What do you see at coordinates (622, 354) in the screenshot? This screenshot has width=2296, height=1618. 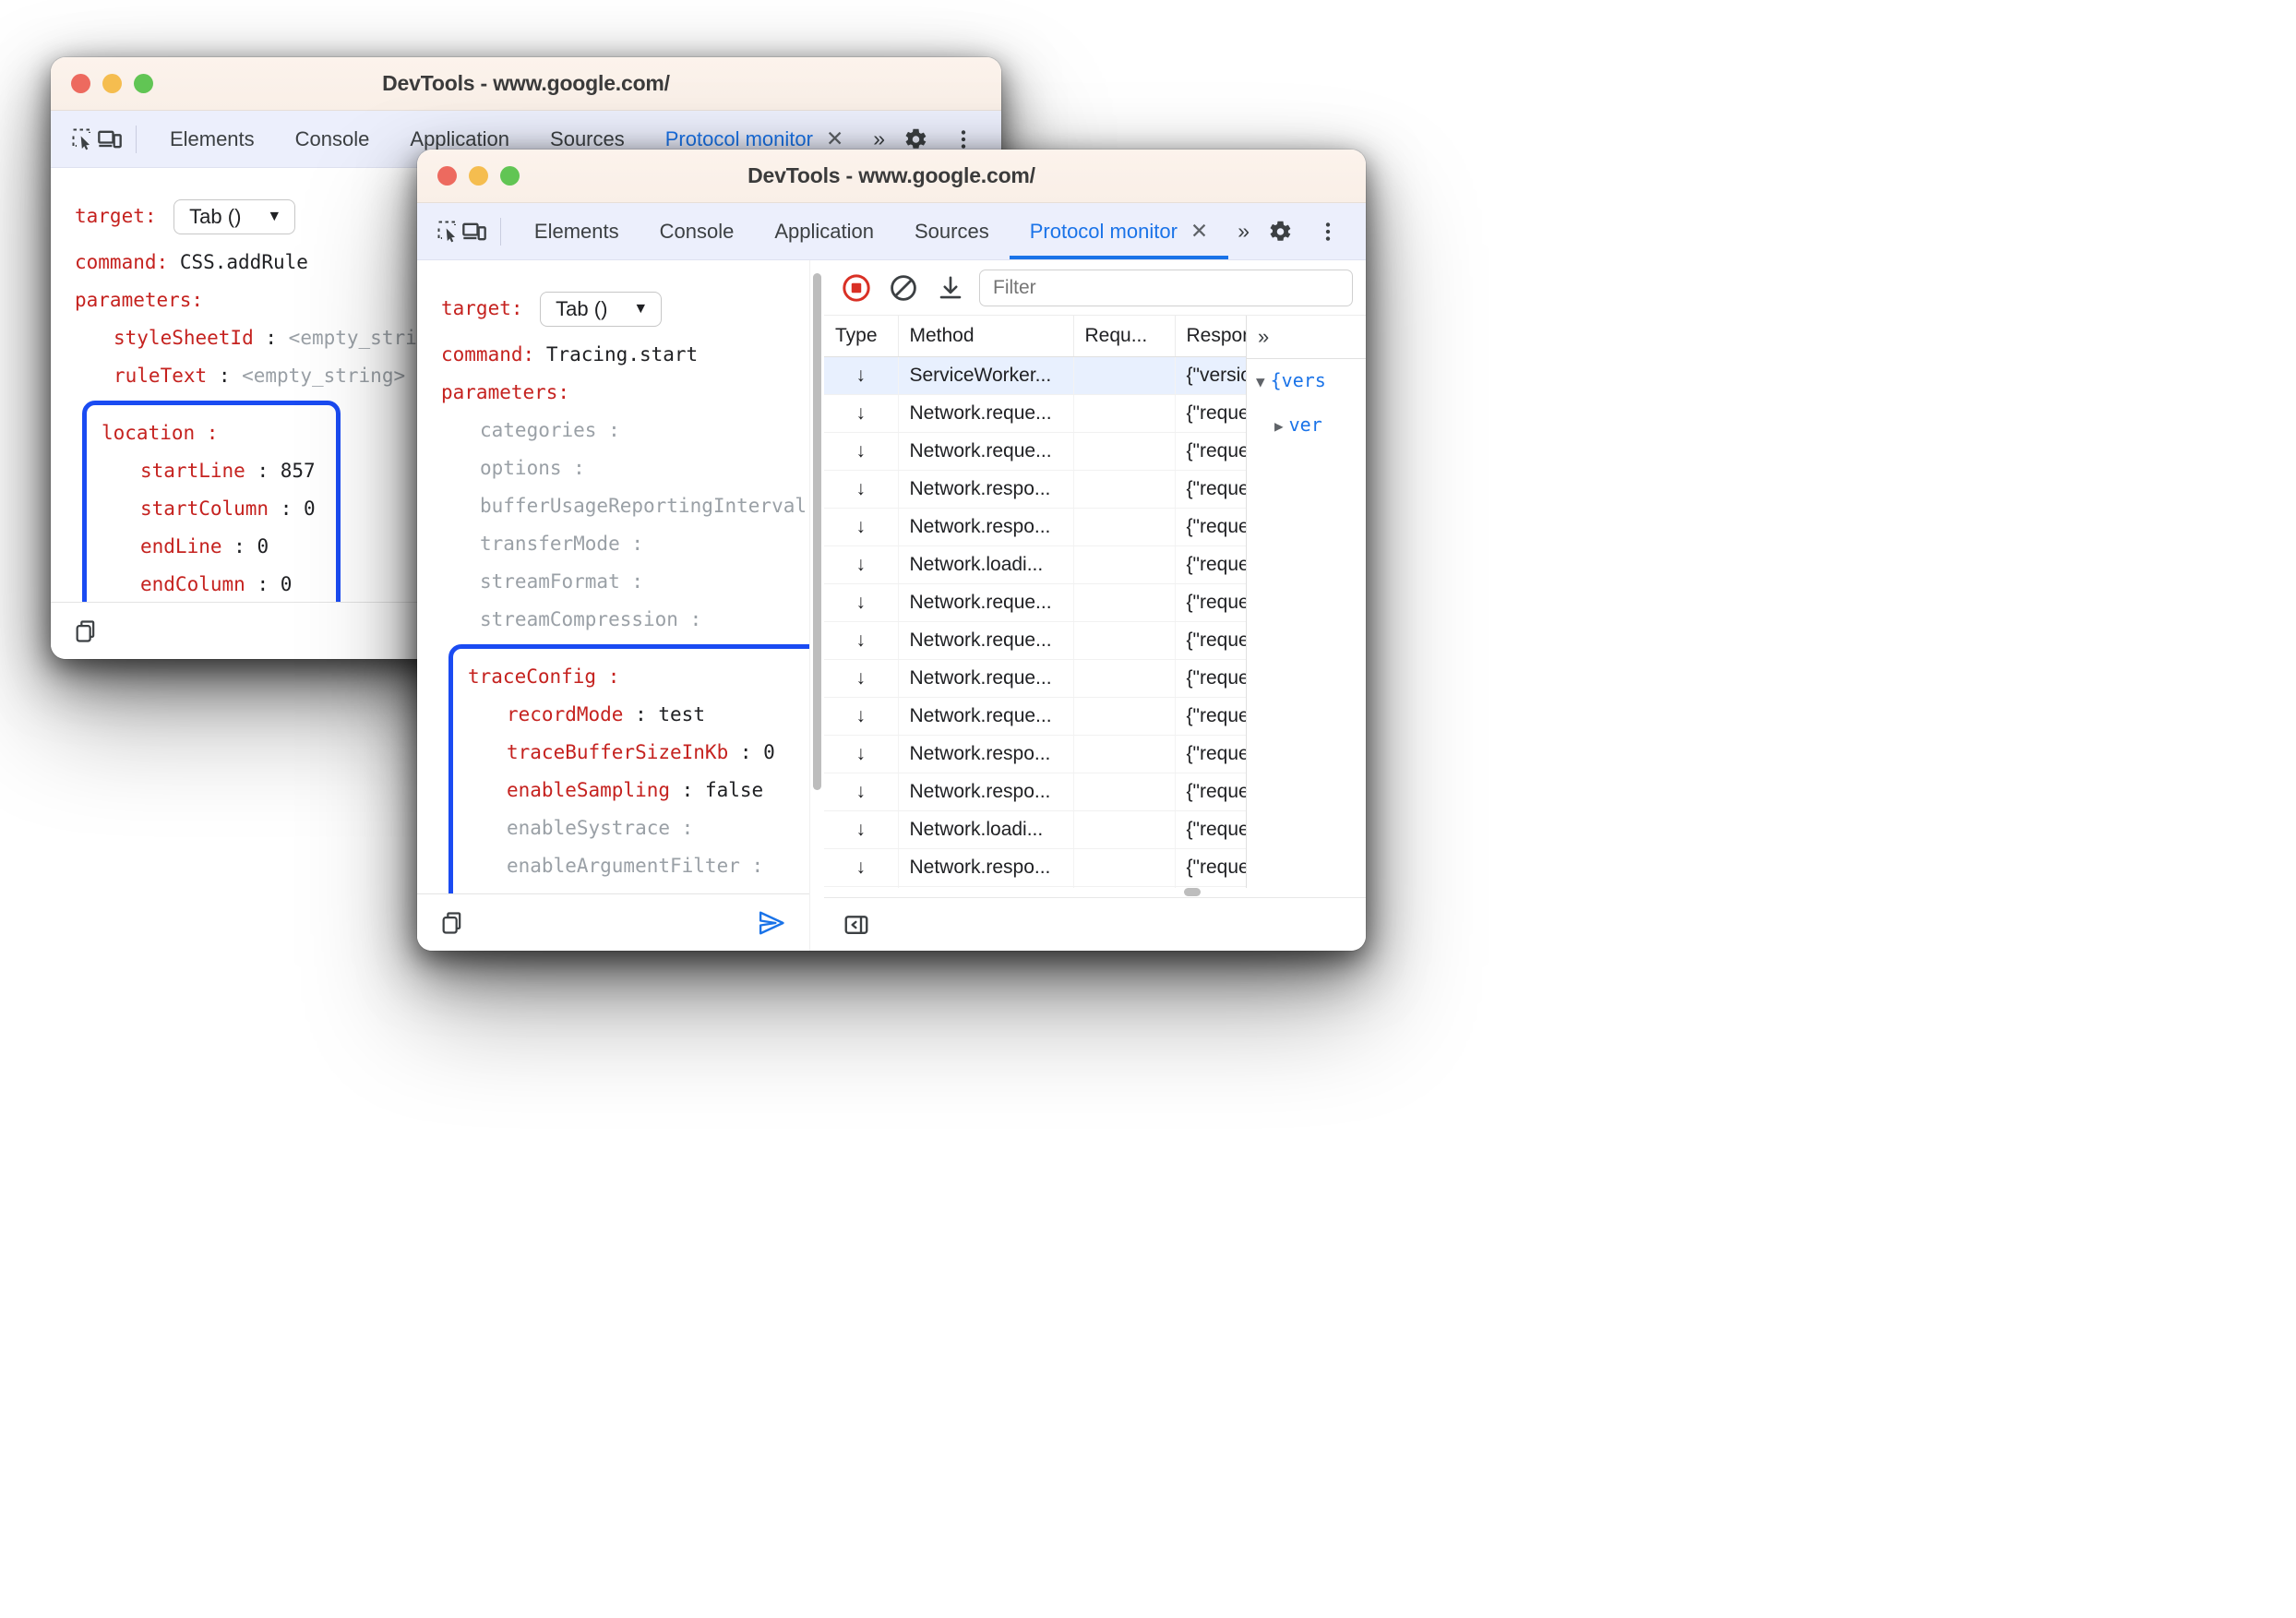 I see `command-value: Tracing.start` at bounding box center [622, 354].